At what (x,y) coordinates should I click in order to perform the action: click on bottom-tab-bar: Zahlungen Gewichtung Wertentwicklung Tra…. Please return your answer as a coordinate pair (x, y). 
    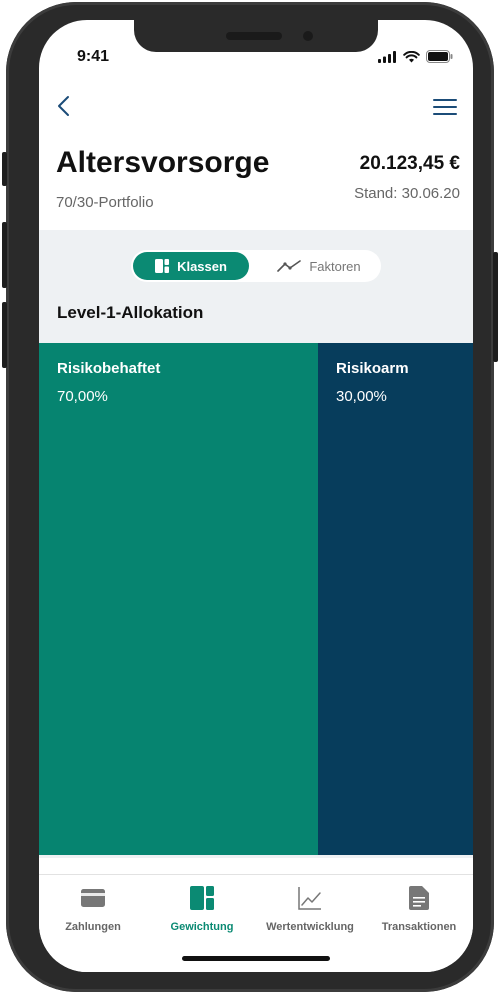
    Looking at the image, I should click on (256, 923).